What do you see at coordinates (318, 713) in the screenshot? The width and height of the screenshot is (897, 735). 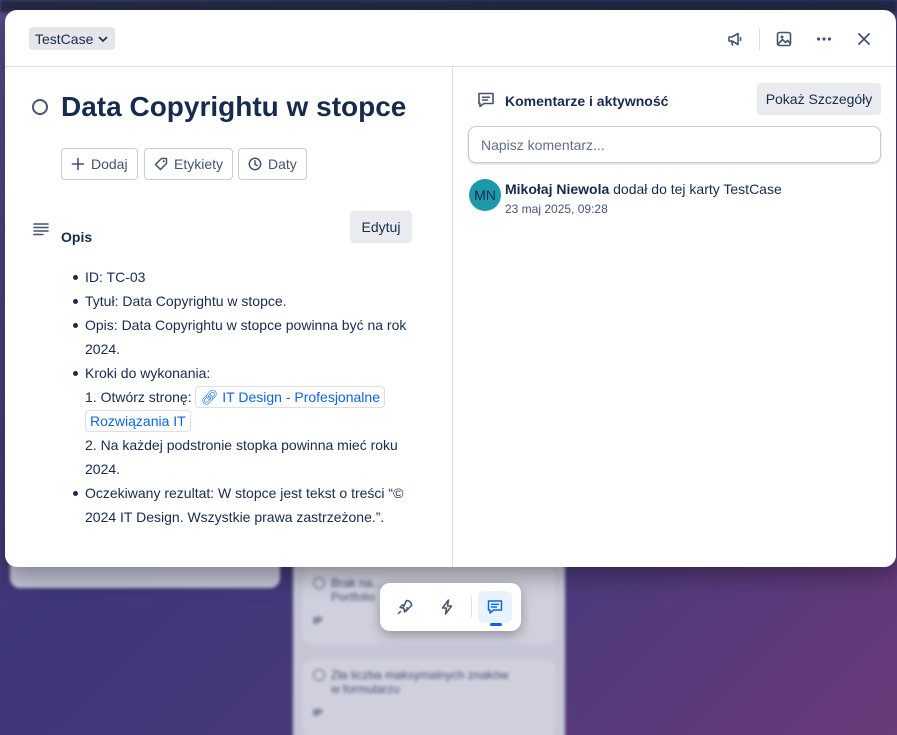 I see `card-tag: IP` at bounding box center [318, 713].